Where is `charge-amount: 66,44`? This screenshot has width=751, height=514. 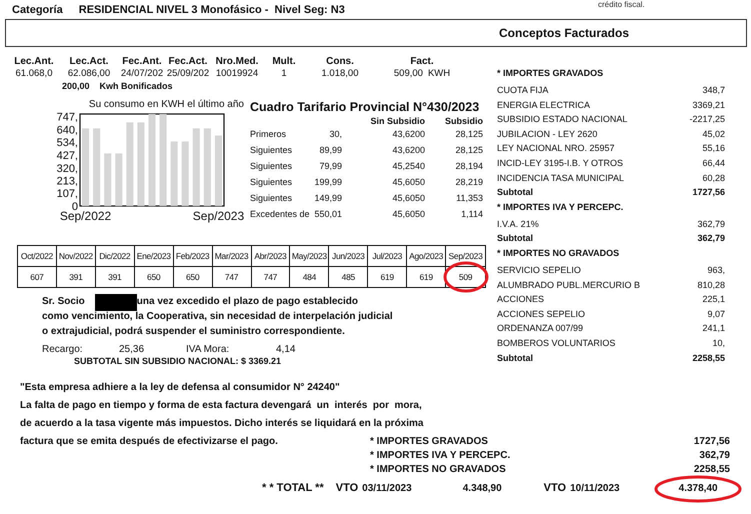
charge-amount: 66,44 is located at coordinates (713, 164).